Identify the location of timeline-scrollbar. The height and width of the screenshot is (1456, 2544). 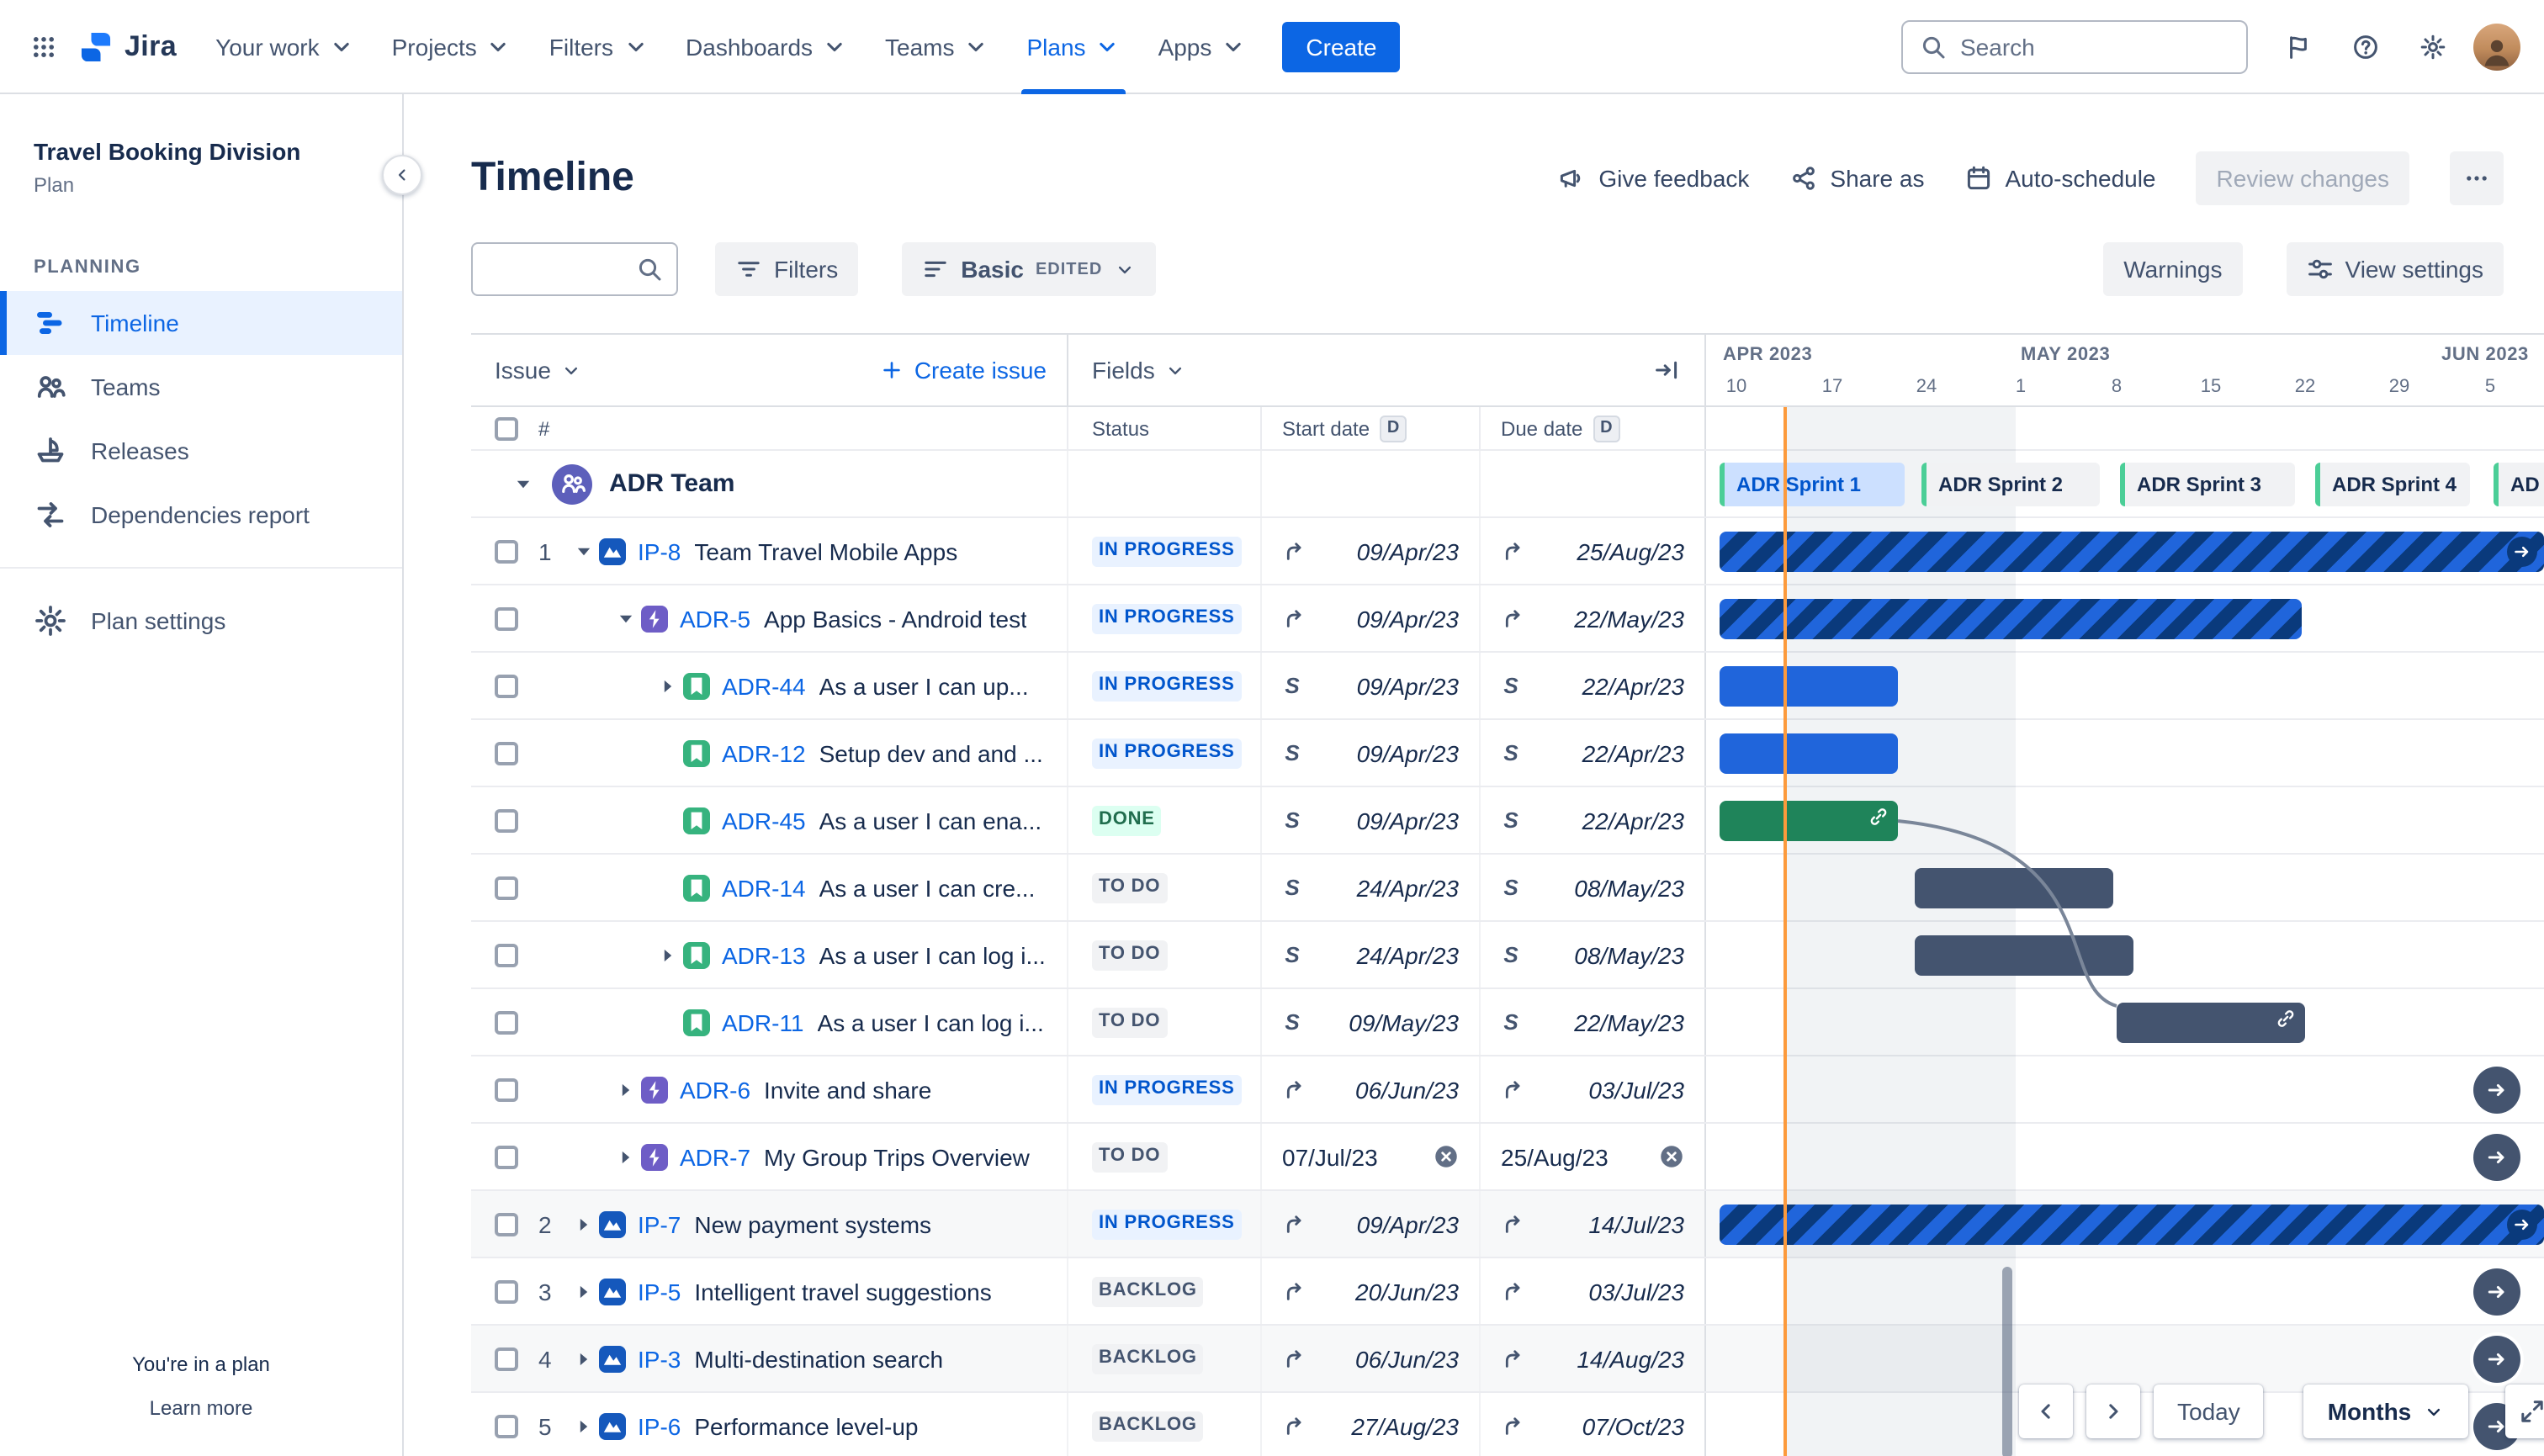
(2007, 1361).